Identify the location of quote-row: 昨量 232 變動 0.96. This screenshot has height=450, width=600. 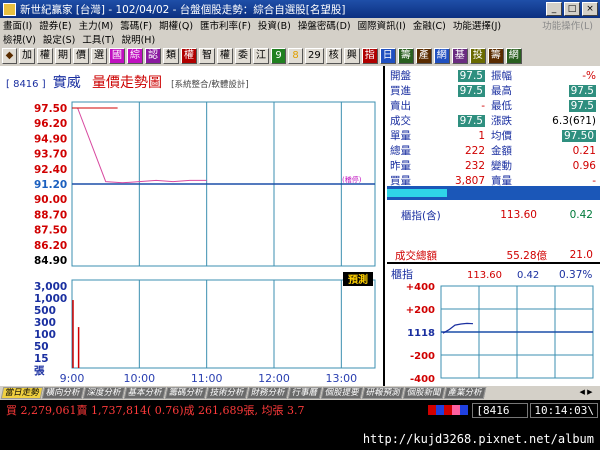
(493, 165).